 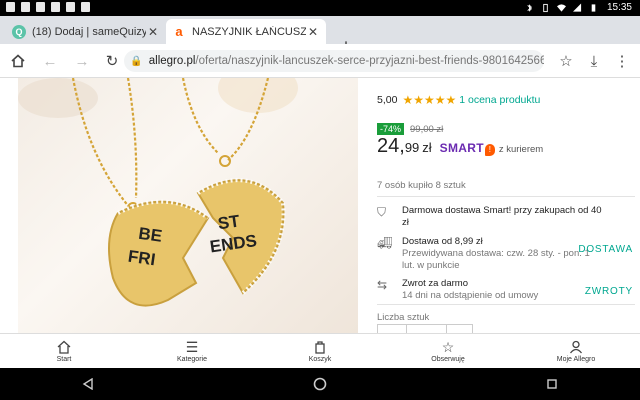 What do you see at coordinates (391, 146) in the screenshot?
I see `price-integer: 24,` at bounding box center [391, 146].